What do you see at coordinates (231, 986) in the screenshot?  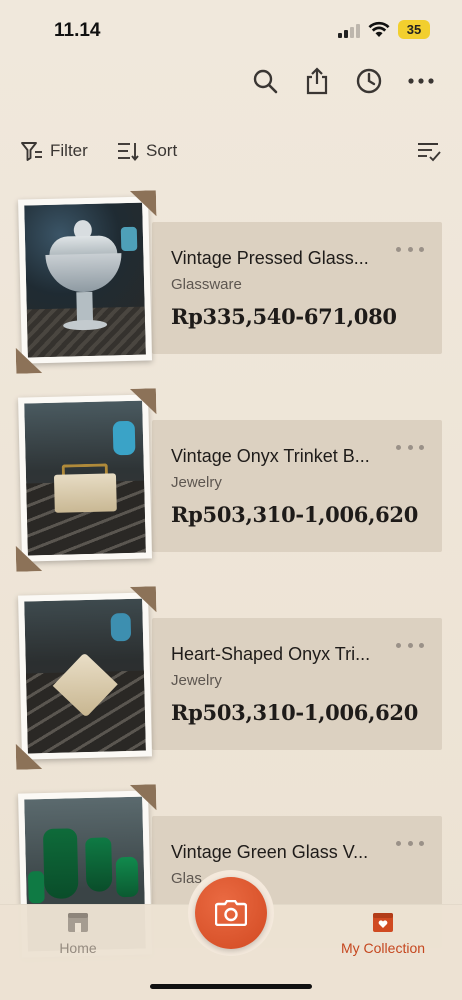 I see `home-indicator` at bounding box center [231, 986].